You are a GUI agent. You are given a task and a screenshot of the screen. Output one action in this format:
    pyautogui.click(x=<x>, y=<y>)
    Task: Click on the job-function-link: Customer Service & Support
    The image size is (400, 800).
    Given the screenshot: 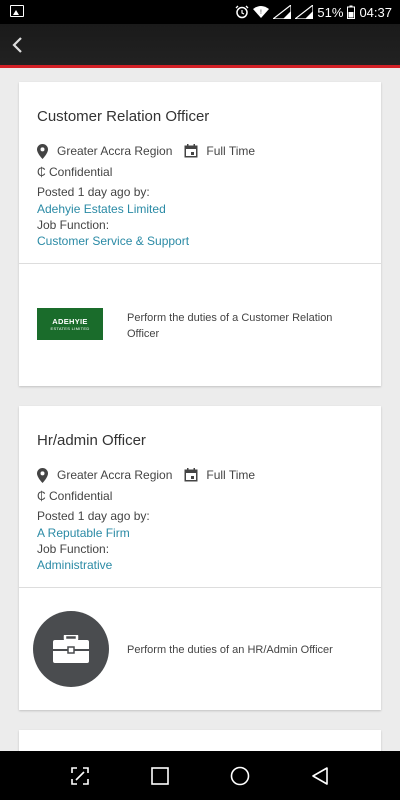 What is the action you would take?
    pyautogui.click(x=113, y=241)
    